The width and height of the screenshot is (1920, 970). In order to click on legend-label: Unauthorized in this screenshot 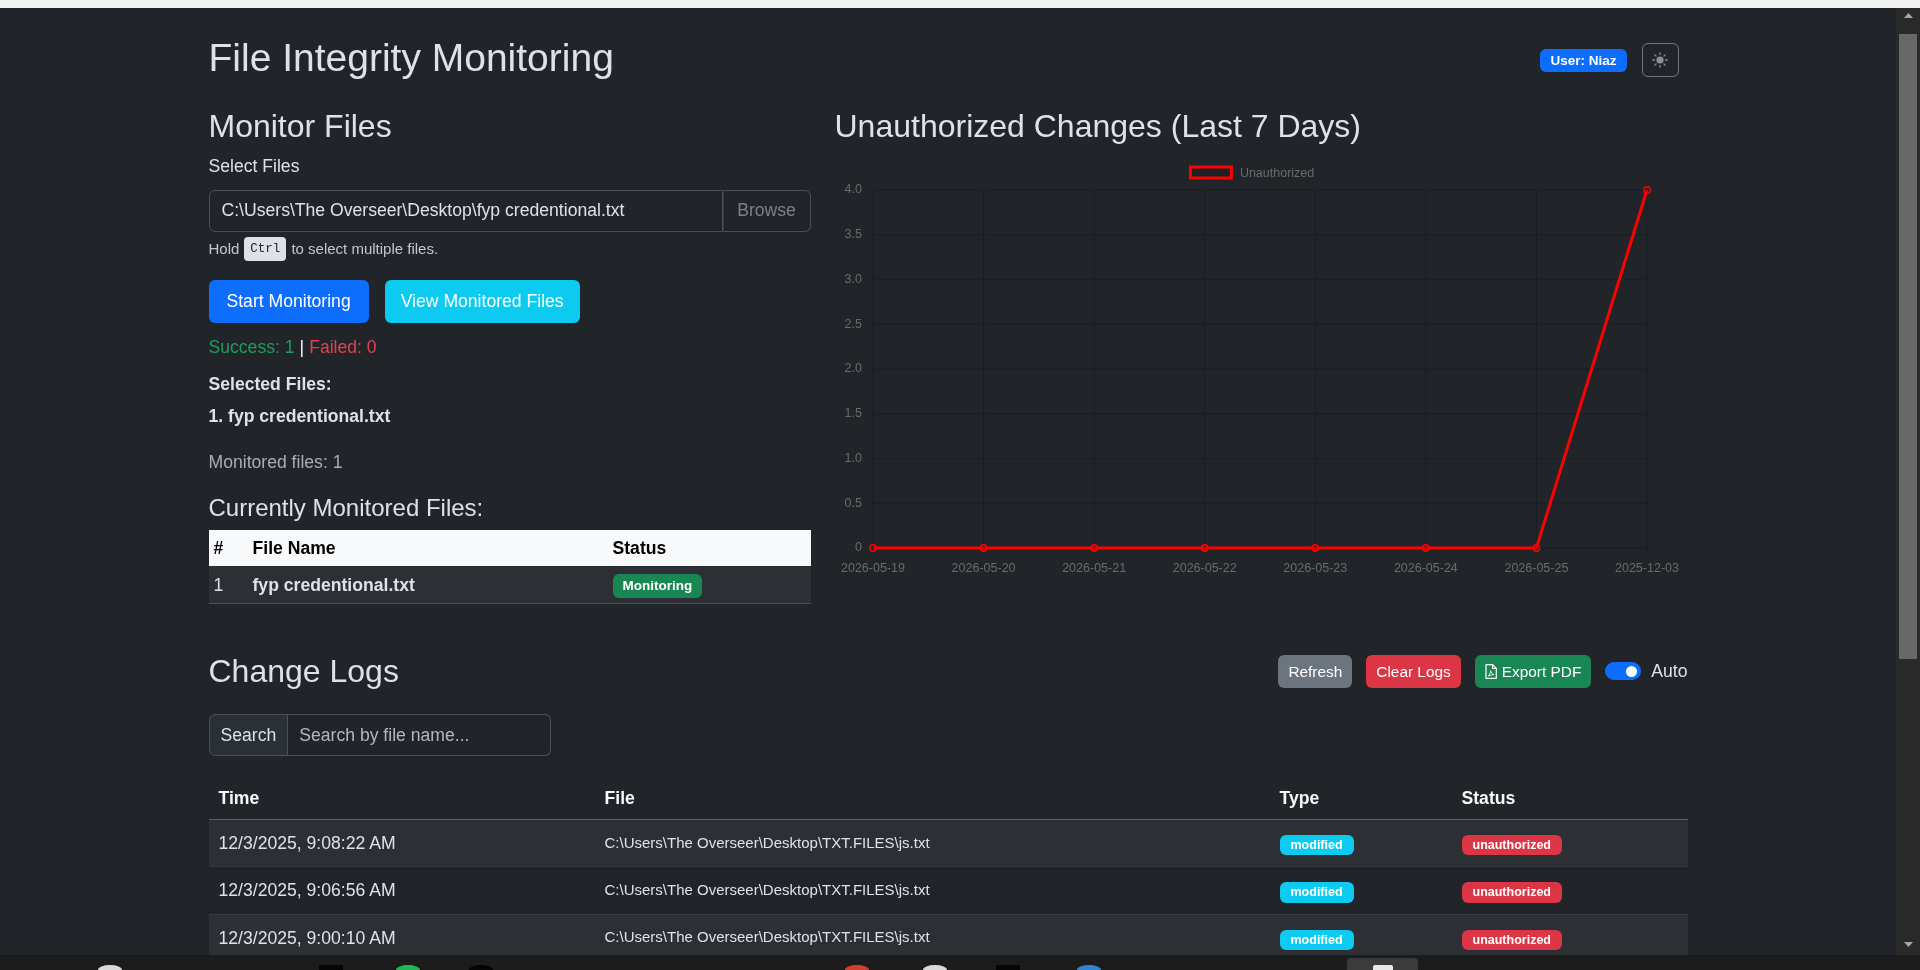, I will do `click(1276, 173)`.